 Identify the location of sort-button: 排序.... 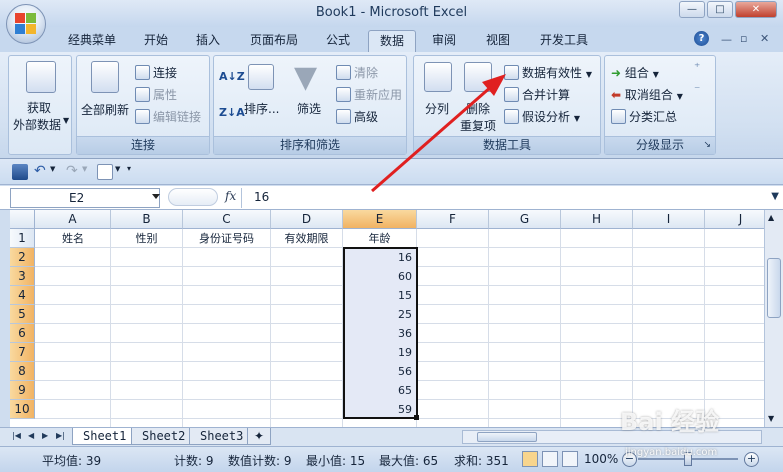
(261, 108).